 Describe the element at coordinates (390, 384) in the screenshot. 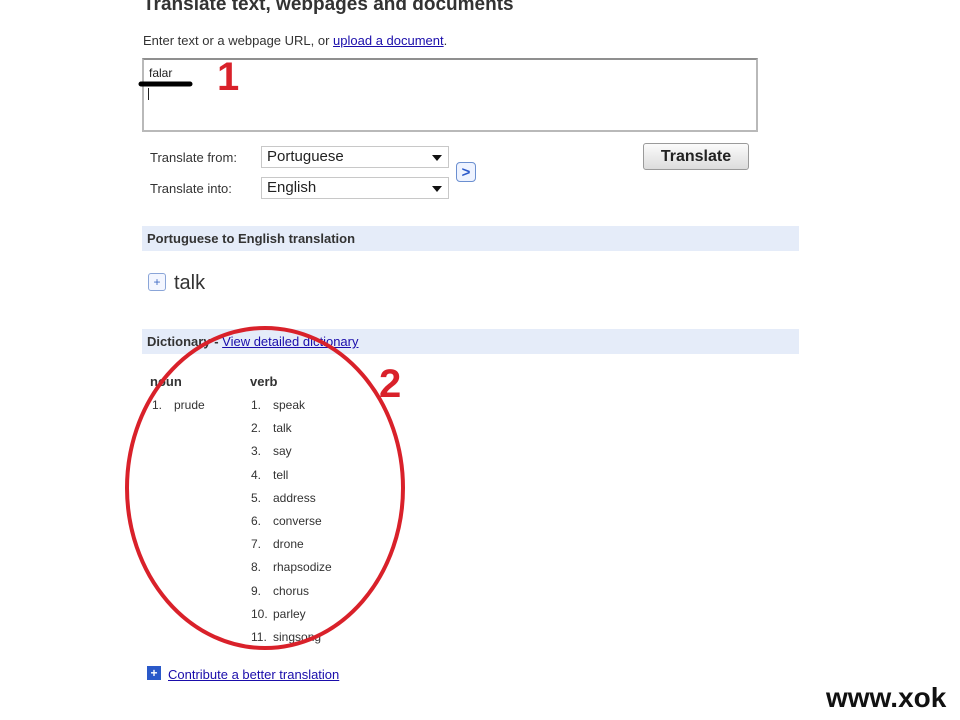

I see `annotation-number-2: 2` at that location.